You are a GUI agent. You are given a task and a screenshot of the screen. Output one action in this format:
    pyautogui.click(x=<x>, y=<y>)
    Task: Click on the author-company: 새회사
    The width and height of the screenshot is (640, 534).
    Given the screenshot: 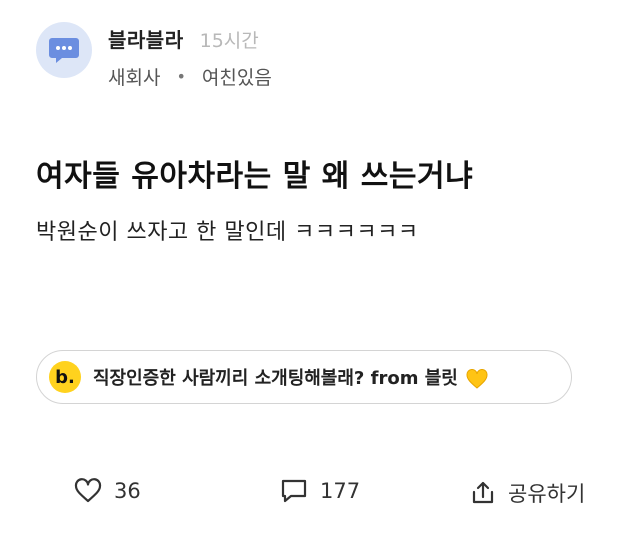 What is the action you would take?
    pyautogui.click(x=134, y=78)
    